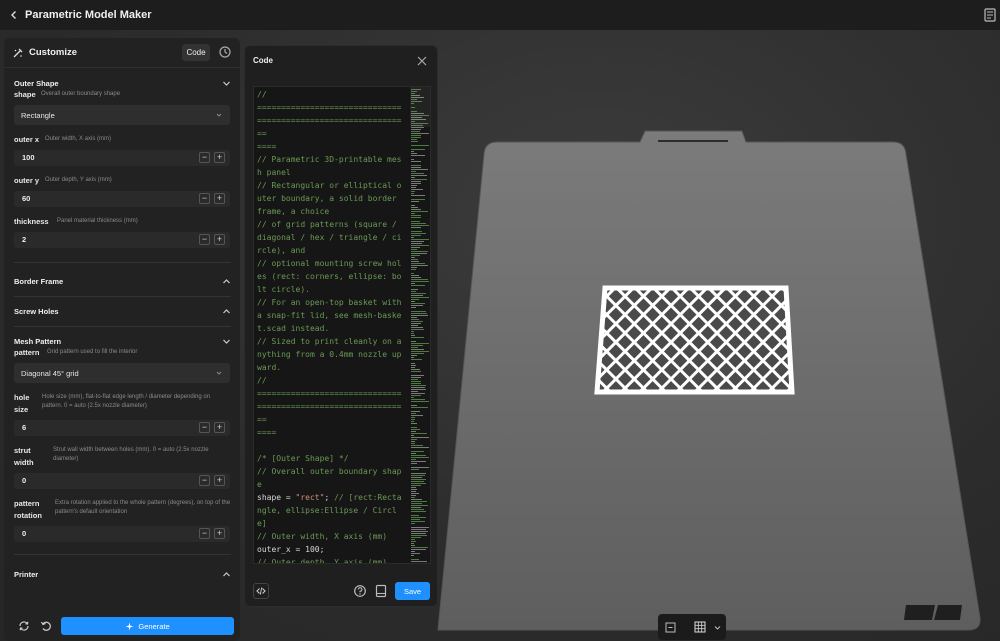 This screenshot has height=641, width=1000. Describe the element at coordinates (31, 221) in the screenshot. I see `param-label-thickness: thickness` at that location.